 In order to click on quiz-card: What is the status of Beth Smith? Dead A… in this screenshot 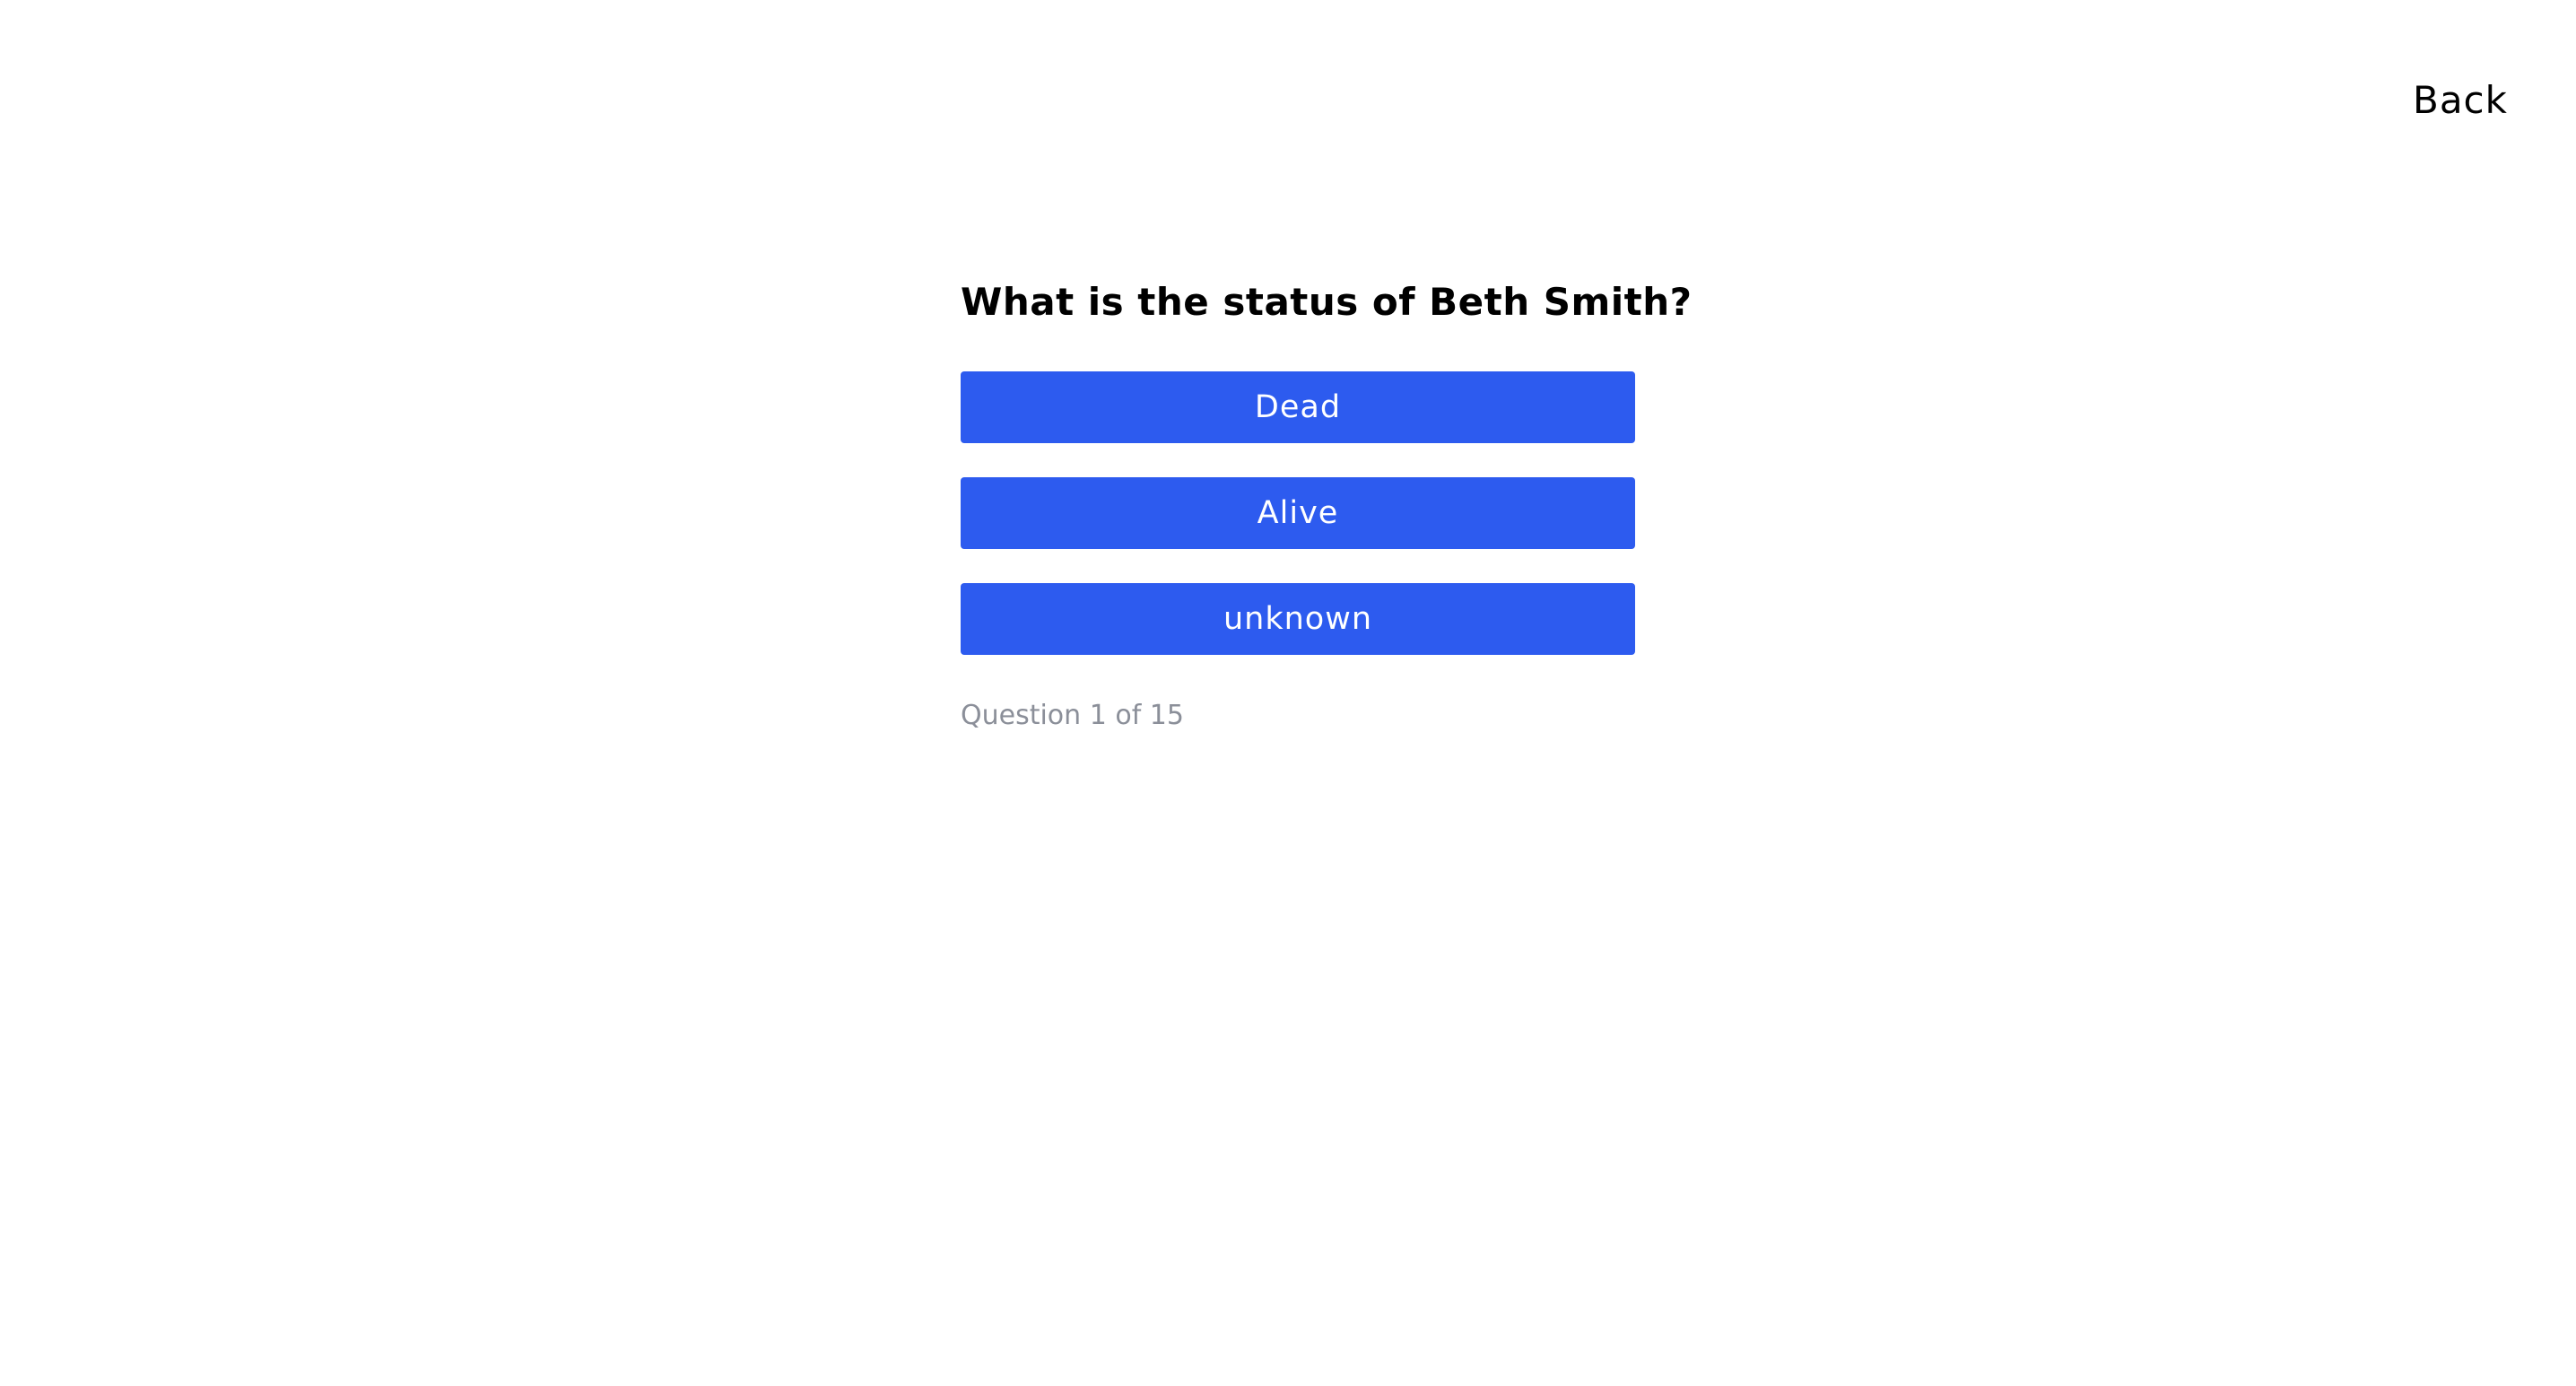, I will do `click(1327, 501)`.